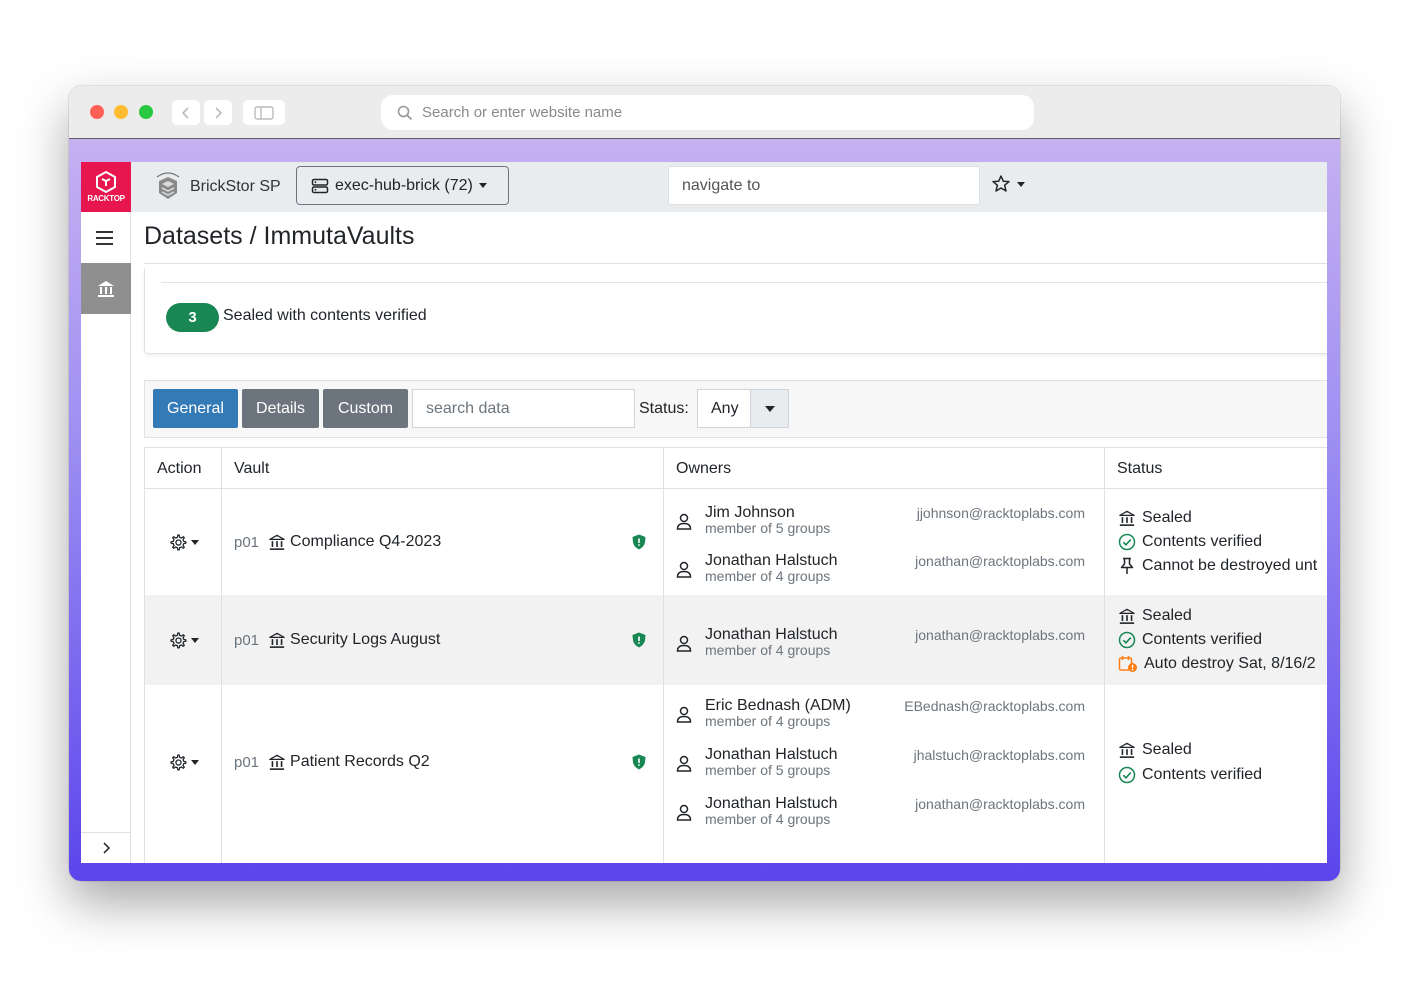  I want to click on vault-name-cell: p01 Security Logs August, so click(337, 640).